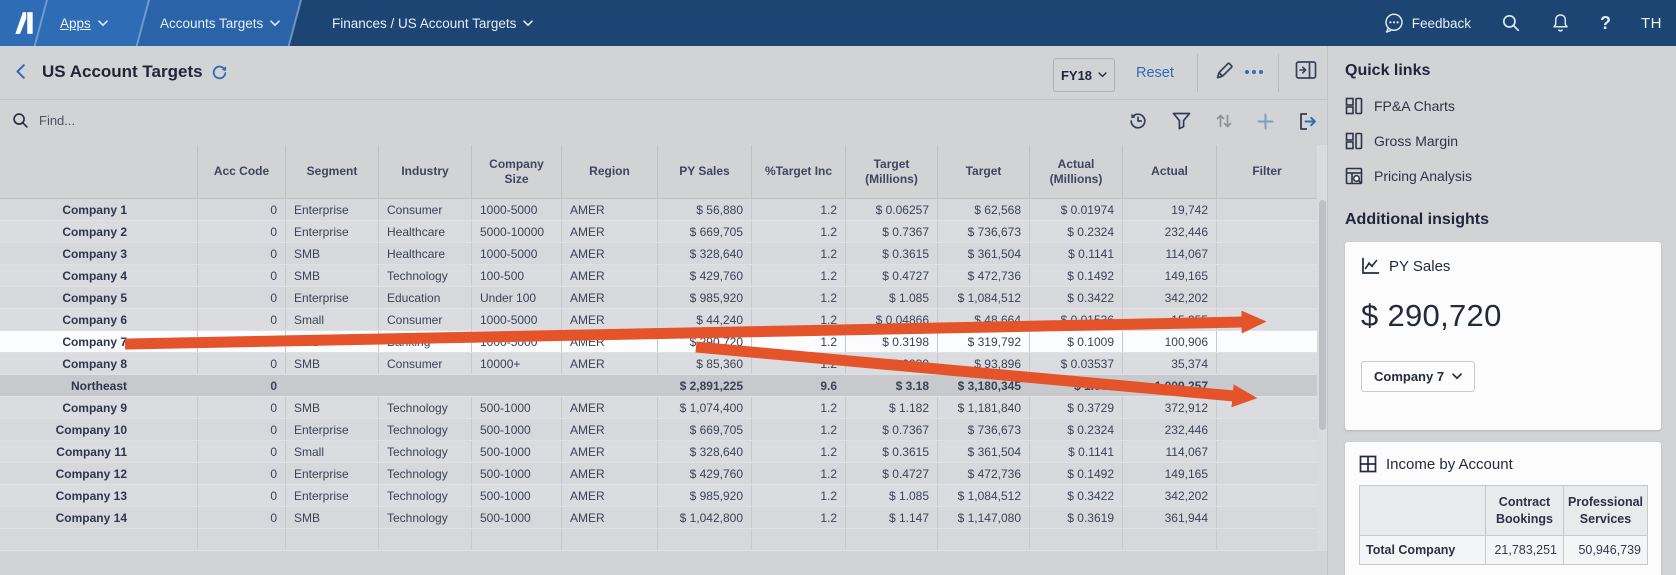  Describe the element at coordinates (1511, 23) in the screenshot. I see `search-icon` at that location.